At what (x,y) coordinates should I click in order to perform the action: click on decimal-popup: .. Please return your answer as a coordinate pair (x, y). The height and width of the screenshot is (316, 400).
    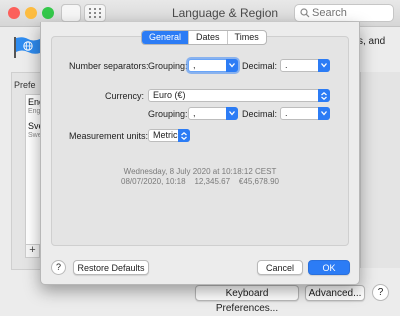
    Looking at the image, I should click on (305, 65).